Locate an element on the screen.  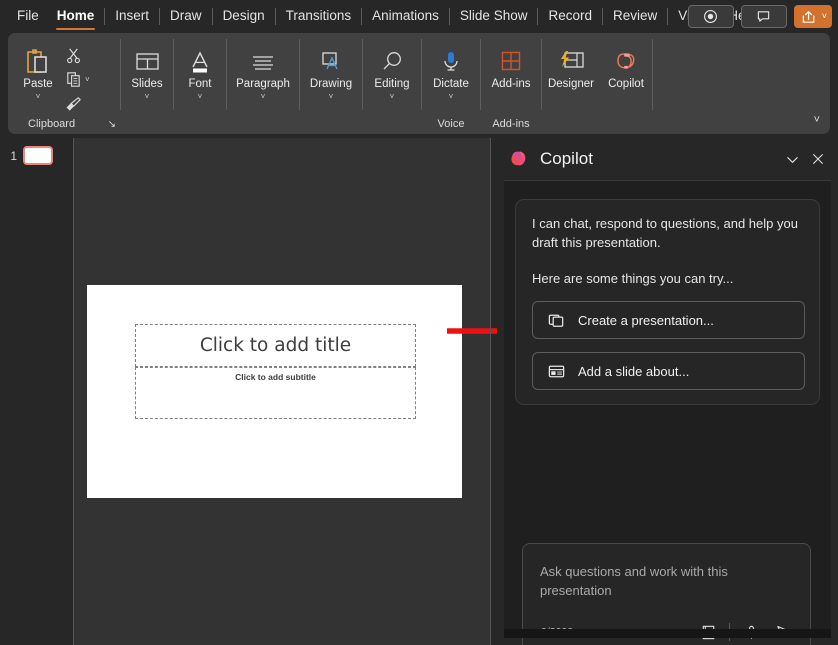
dictate-label: Dictate is located at coordinates (451, 84).